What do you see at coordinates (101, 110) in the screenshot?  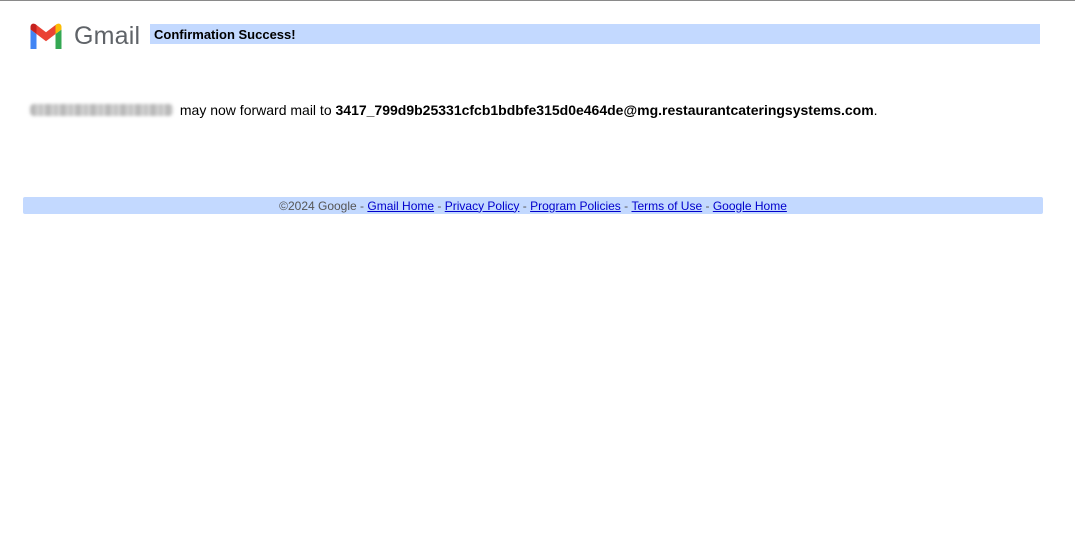 I see `redacted-email` at bounding box center [101, 110].